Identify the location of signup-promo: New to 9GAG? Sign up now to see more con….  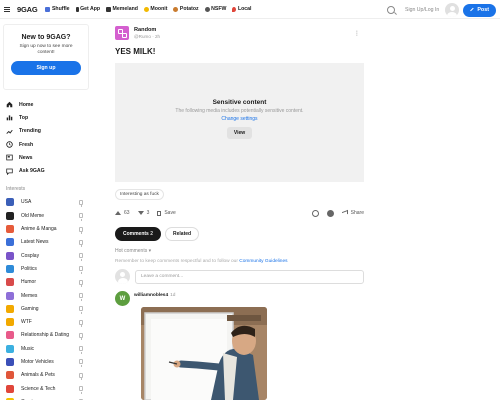
(46, 57).